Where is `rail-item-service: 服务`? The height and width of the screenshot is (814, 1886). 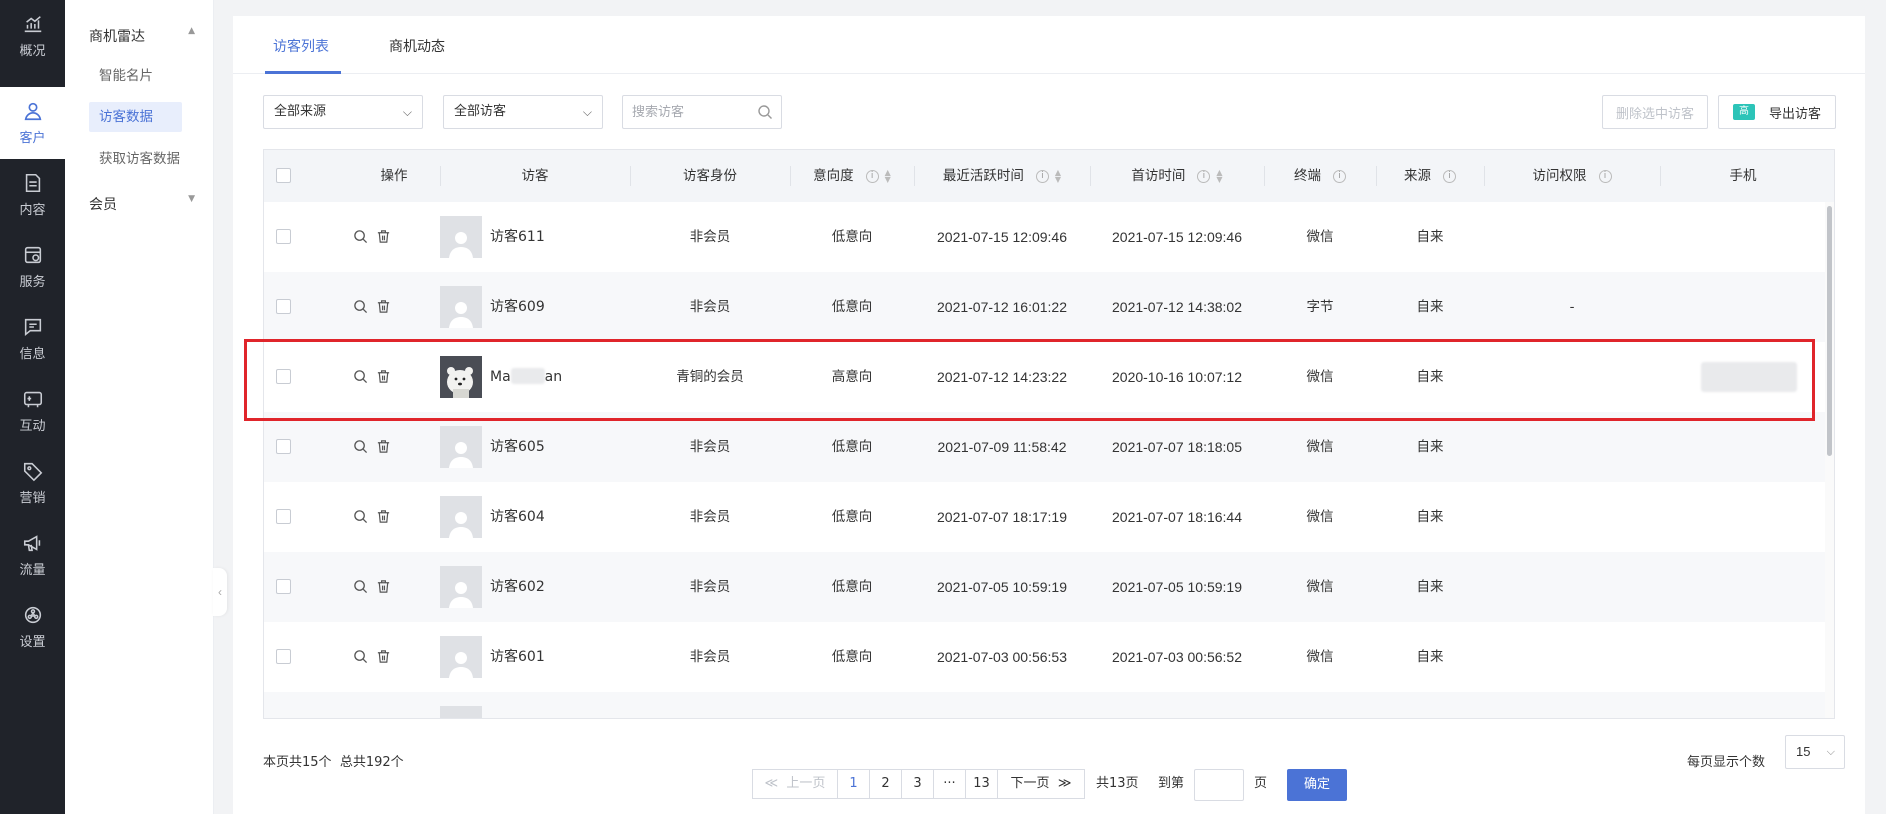
rail-item-service: 服务 is located at coordinates (32, 267).